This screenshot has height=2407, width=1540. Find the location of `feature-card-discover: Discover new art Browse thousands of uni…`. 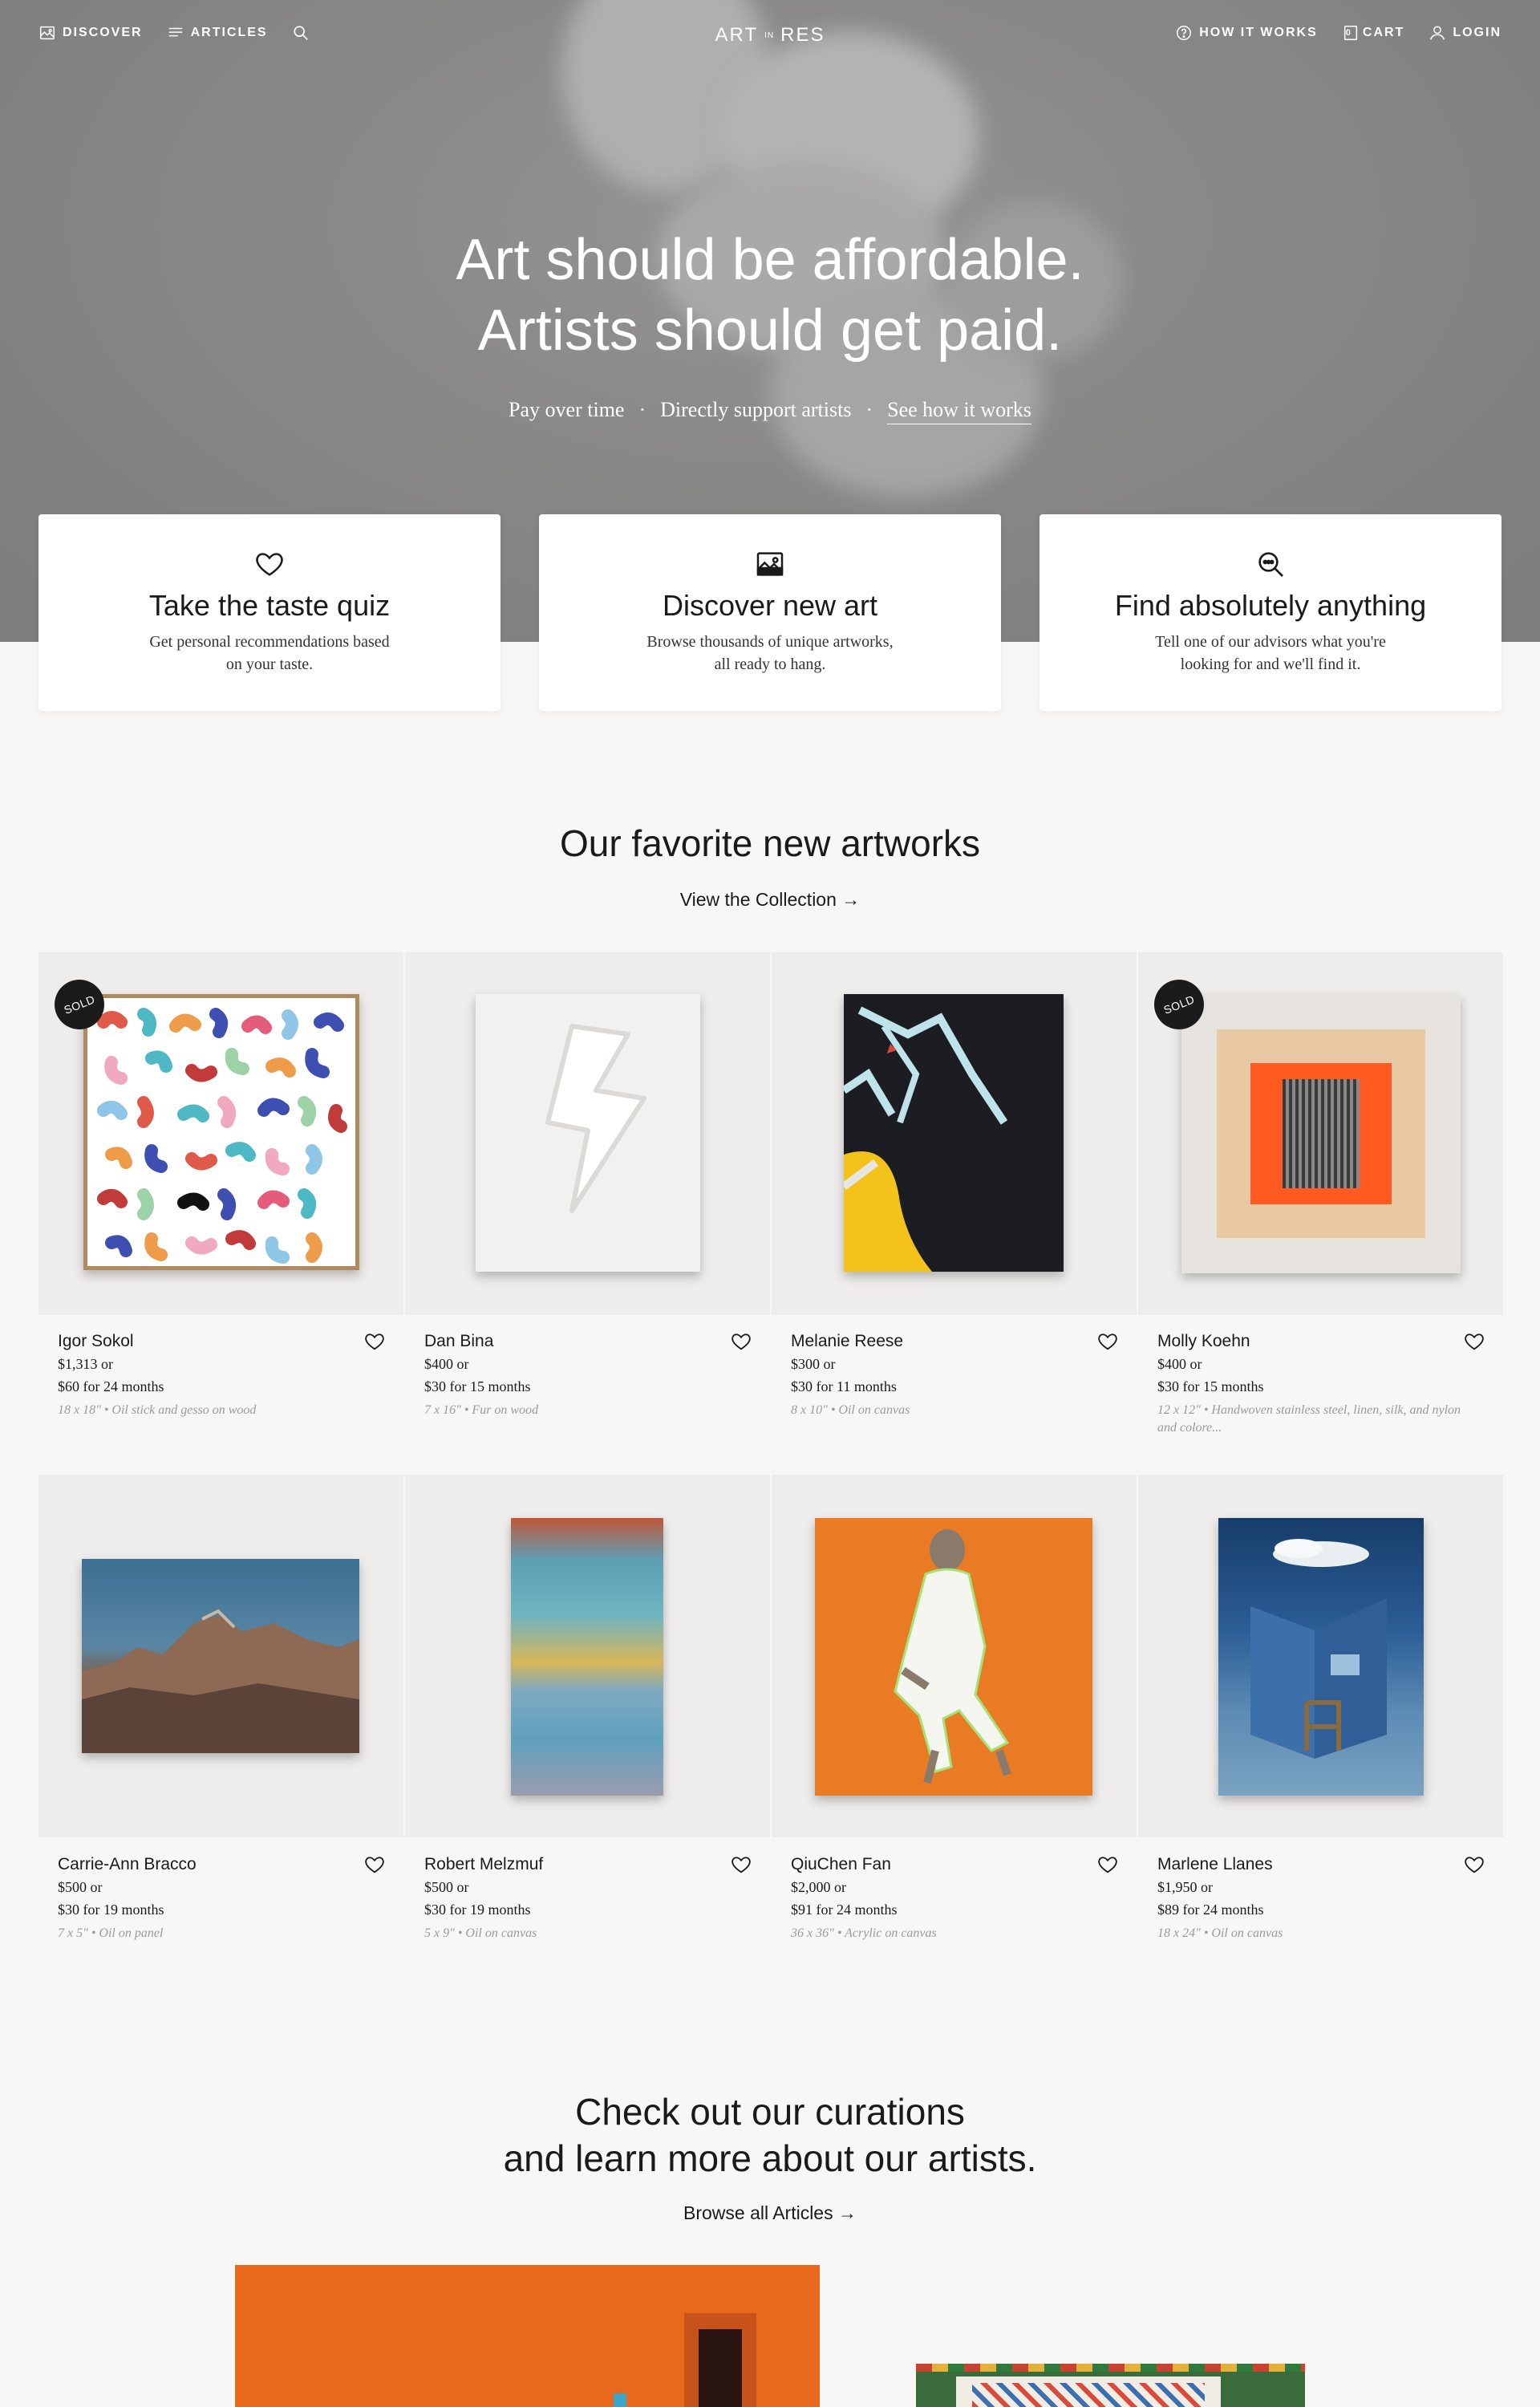

feature-card-discover: Discover new art Browse thousands of uni… is located at coordinates (770, 613).